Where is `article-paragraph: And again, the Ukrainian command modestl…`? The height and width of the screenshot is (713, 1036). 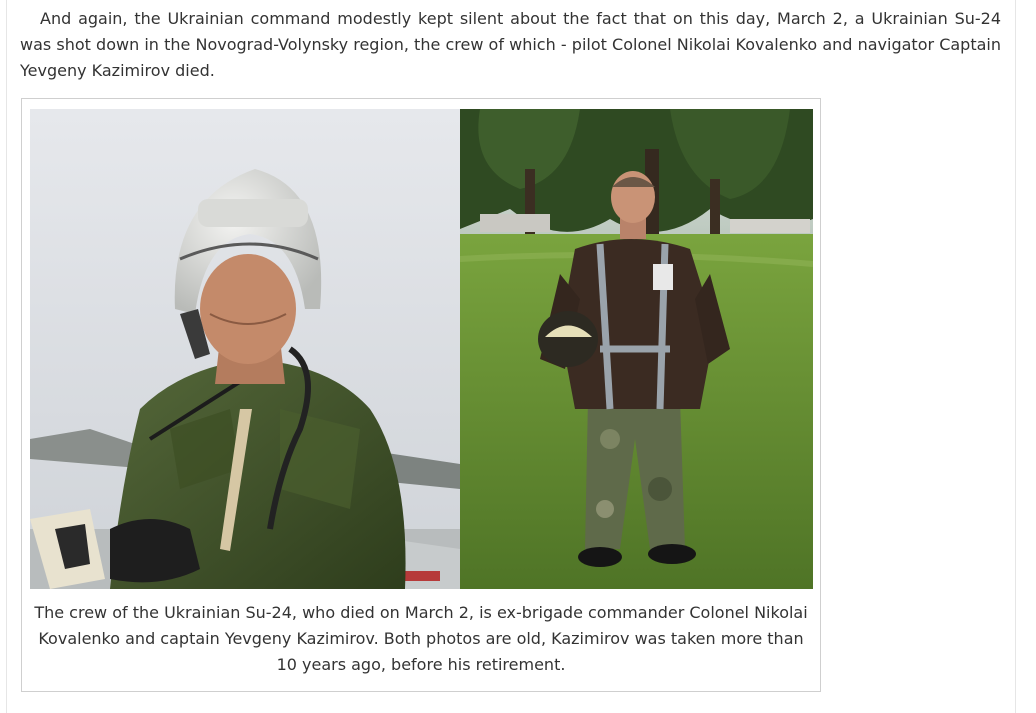 article-paragraph: And again, the Ukrainian command modestl… is located at coordinates (510, 44).